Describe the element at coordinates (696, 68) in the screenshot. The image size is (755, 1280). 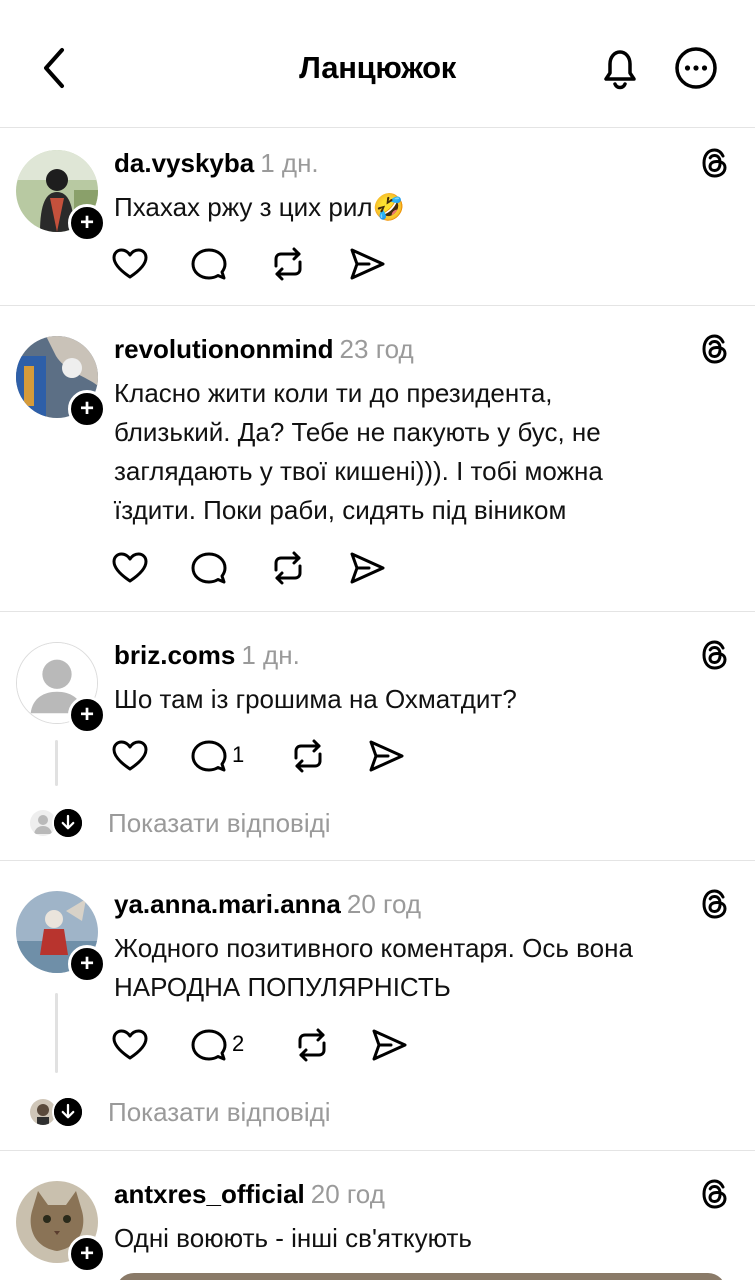
I see `more-options-icon` at that location.